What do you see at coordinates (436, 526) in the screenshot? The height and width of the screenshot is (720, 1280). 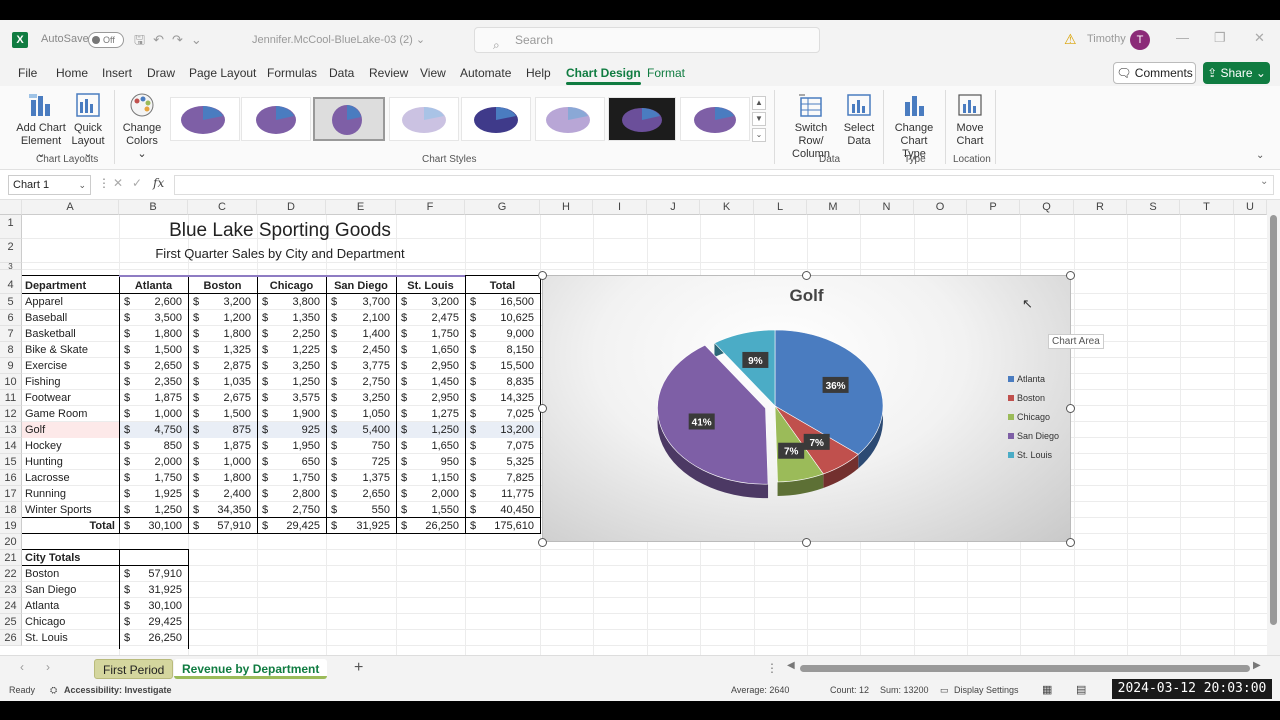 I see `total-cell: 26,250` at bounding box center [436, 526].